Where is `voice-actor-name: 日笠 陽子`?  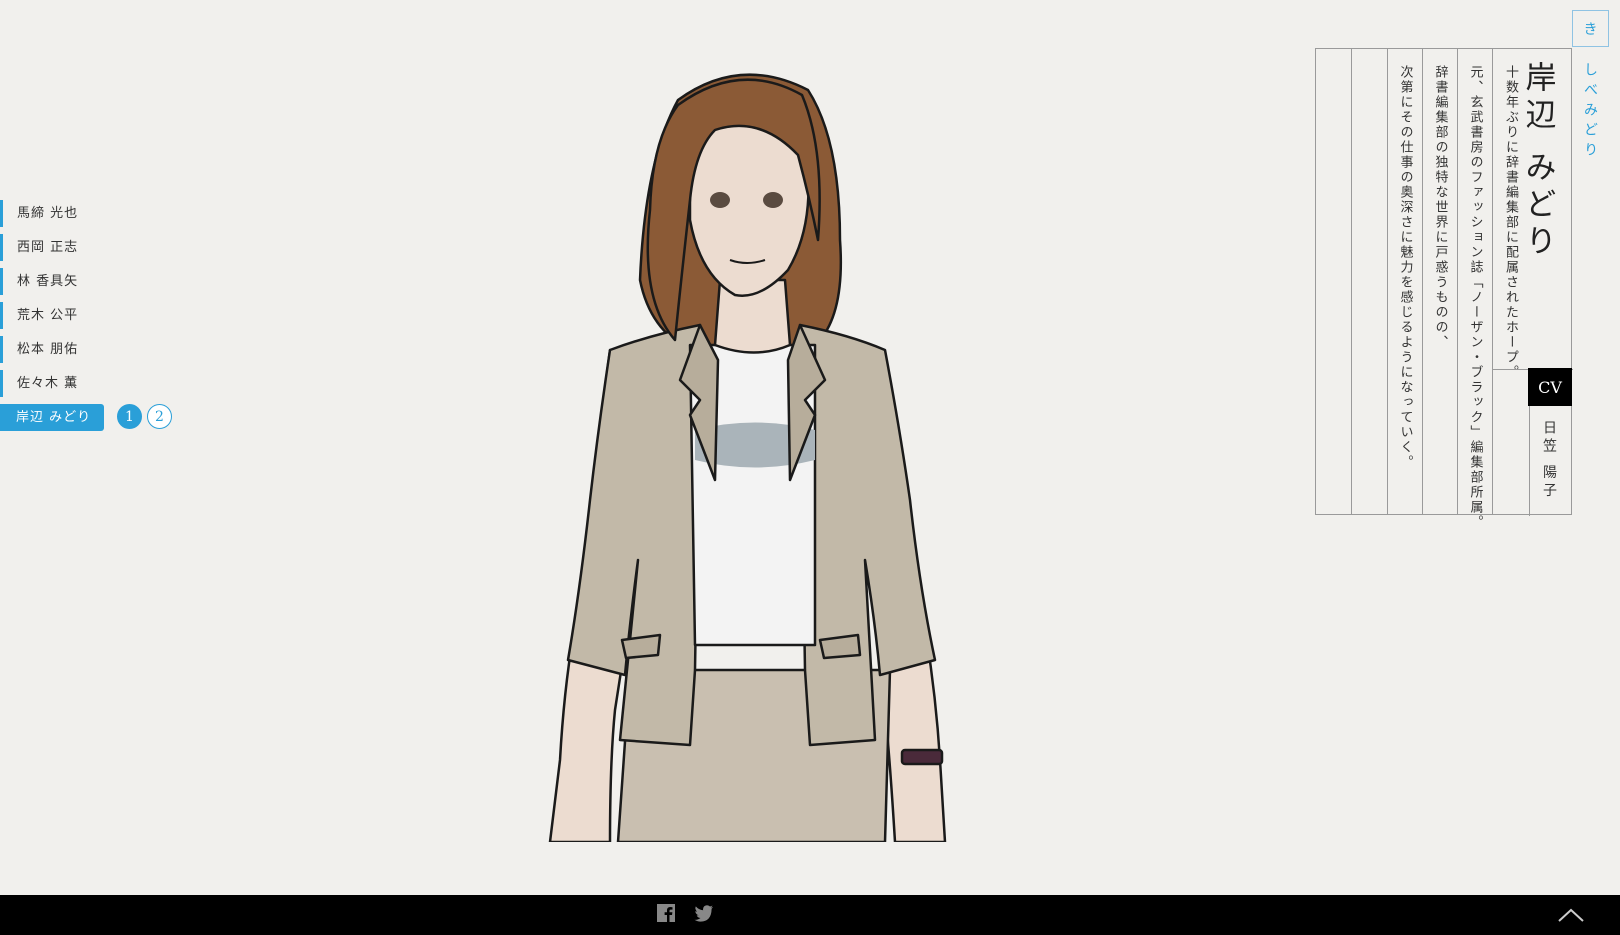 voice-actor-name: 日笠 陽子 is located at coordinates (1549, 460).